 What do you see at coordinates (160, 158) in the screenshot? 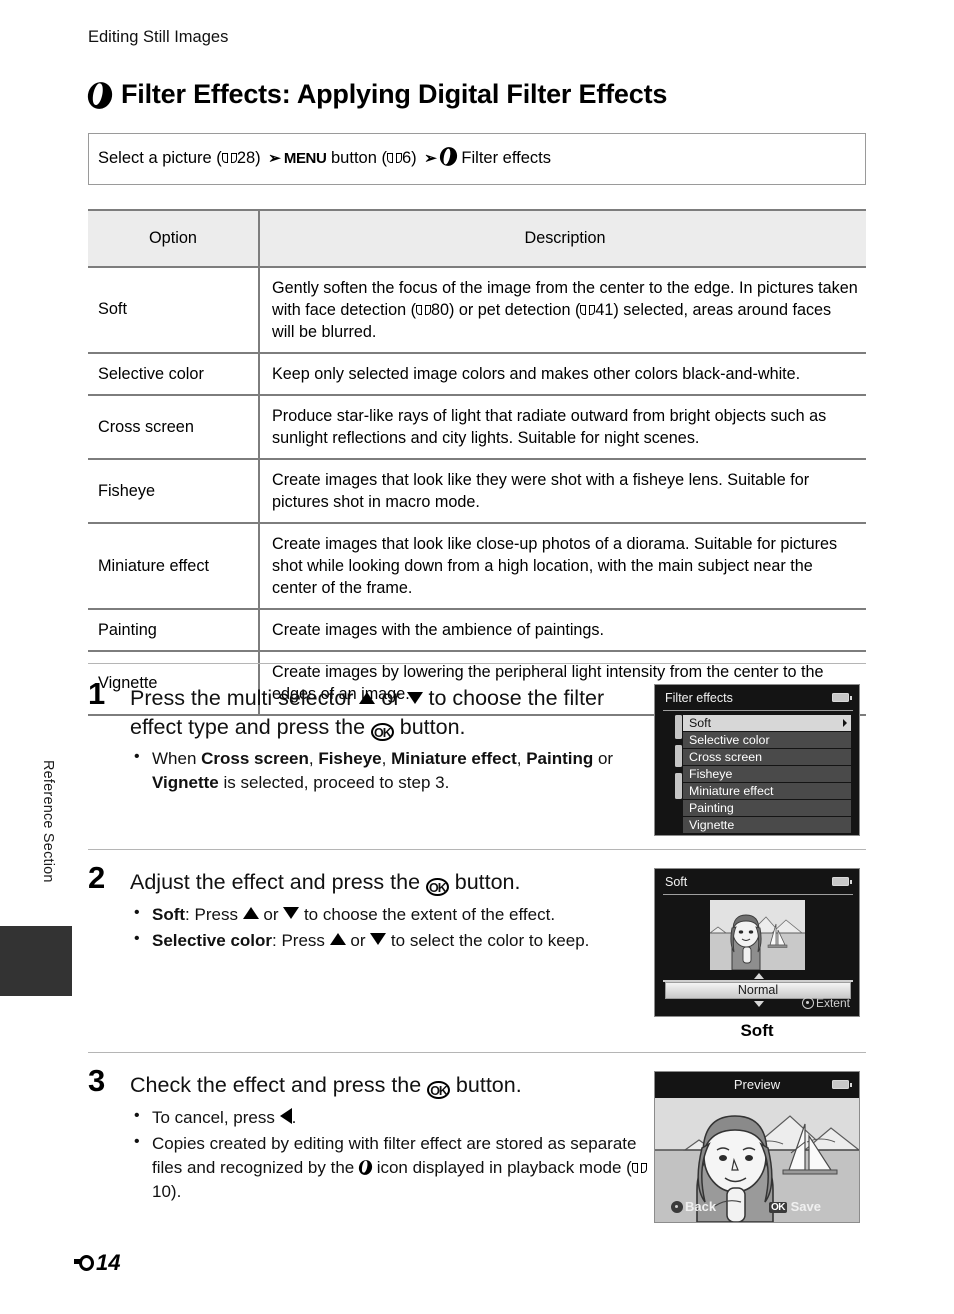
I see `breadcrumb-part1: Select a picture (` at bounding box center [160, 158].